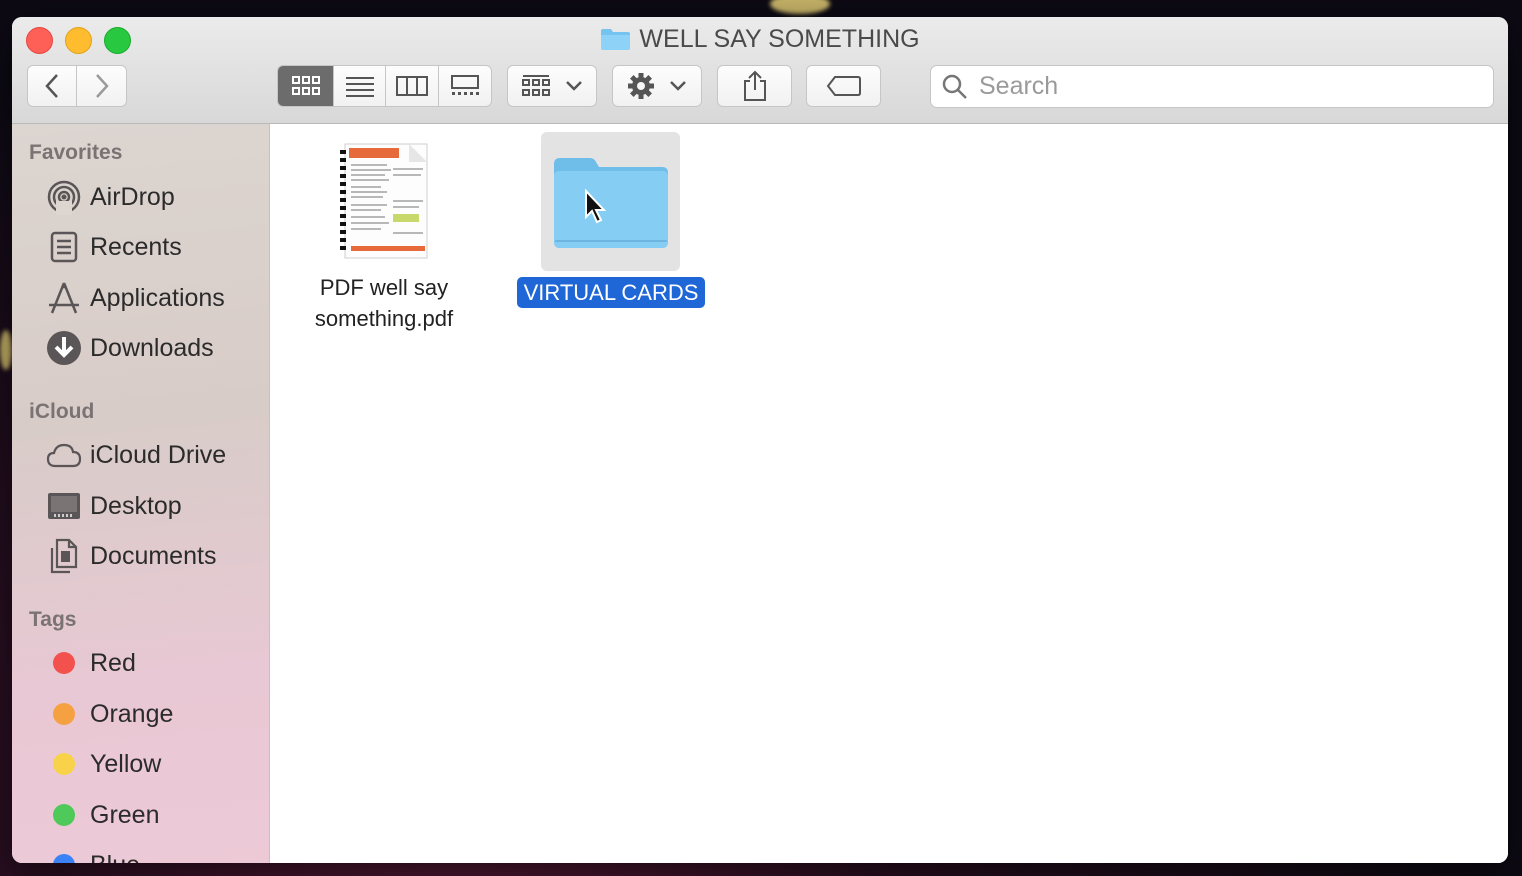 The image size is (1522, 876). What do you see at coordinates (125, 814) in the screenshot?
I see `sidebar-item-label: Green` at bounding box center [125, 814].